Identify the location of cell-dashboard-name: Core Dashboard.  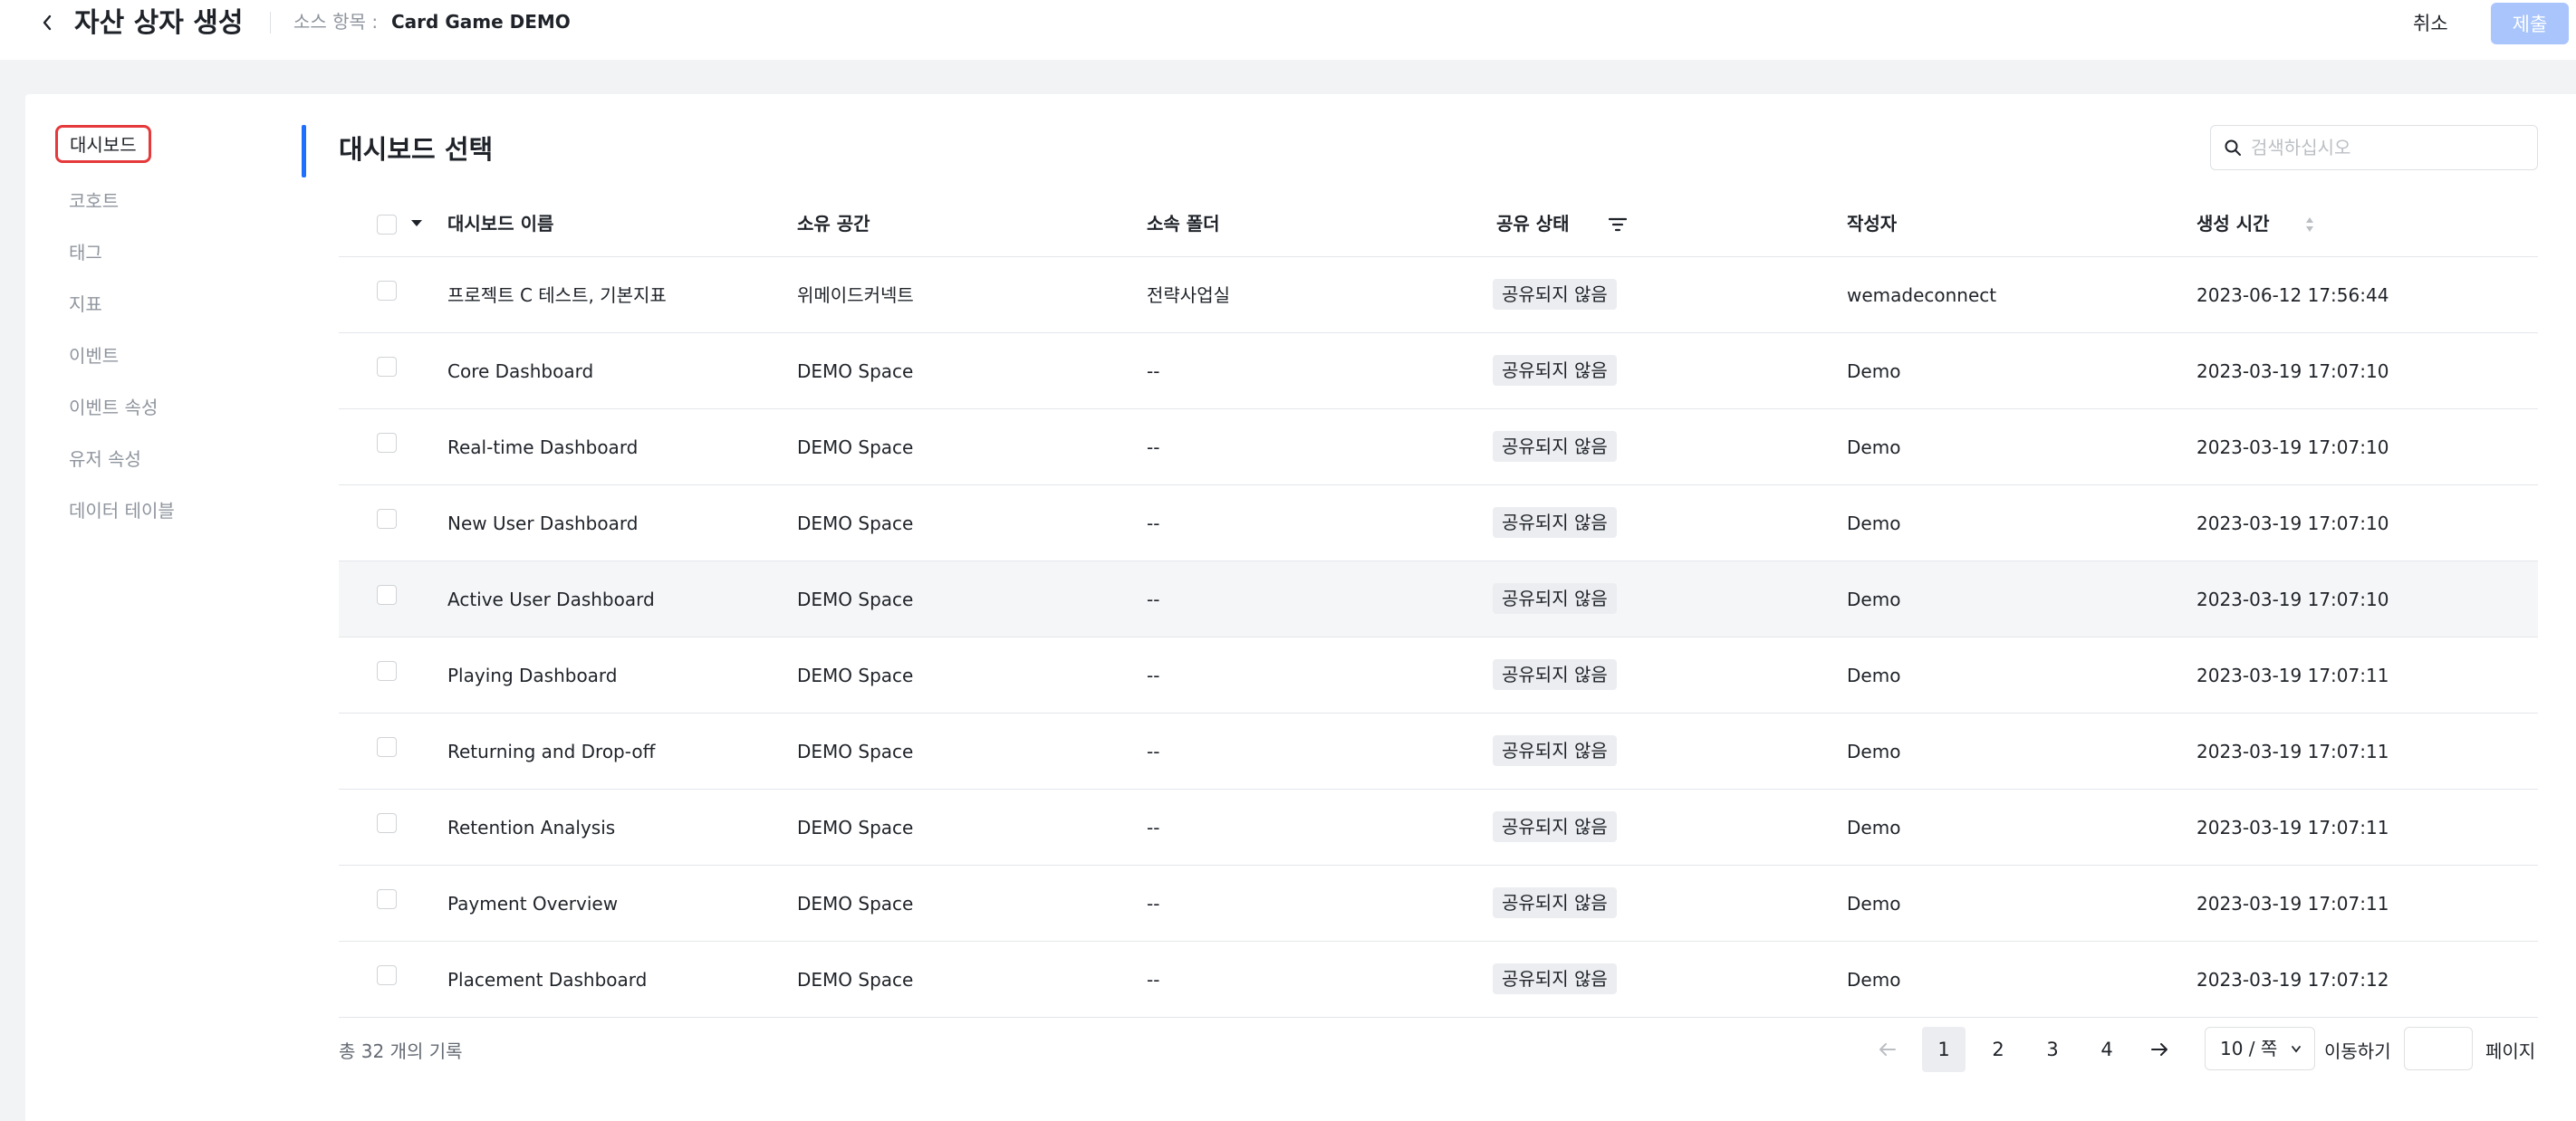
(520, 371).